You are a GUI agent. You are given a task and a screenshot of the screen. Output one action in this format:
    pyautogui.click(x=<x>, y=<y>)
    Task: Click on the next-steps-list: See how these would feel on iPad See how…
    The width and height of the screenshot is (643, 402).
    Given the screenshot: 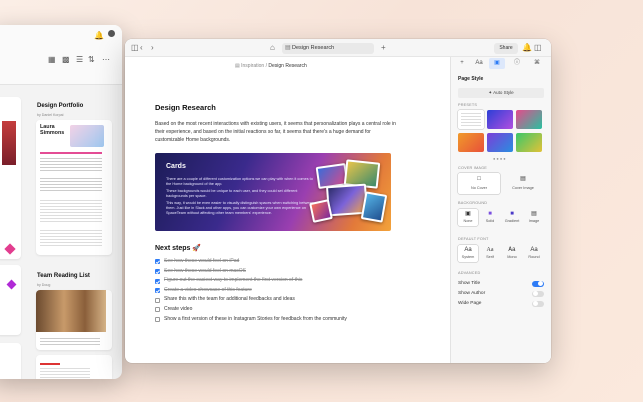 What is the action you would take?
    pyautogui.click(x=251, y=290)
    